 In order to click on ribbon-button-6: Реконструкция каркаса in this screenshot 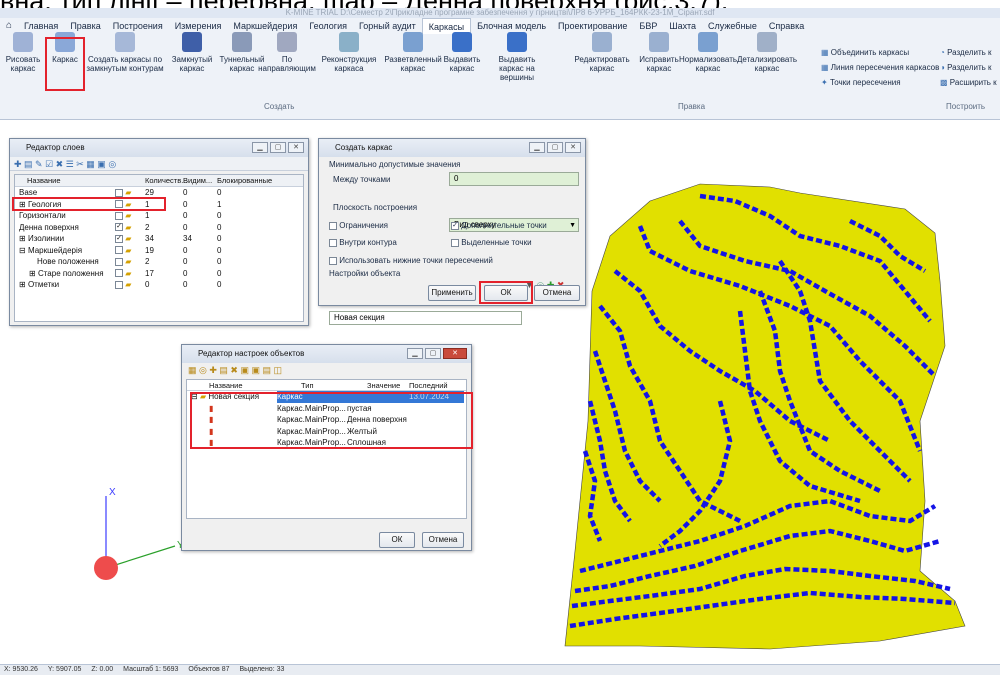, I will do `click(349, 63)`.